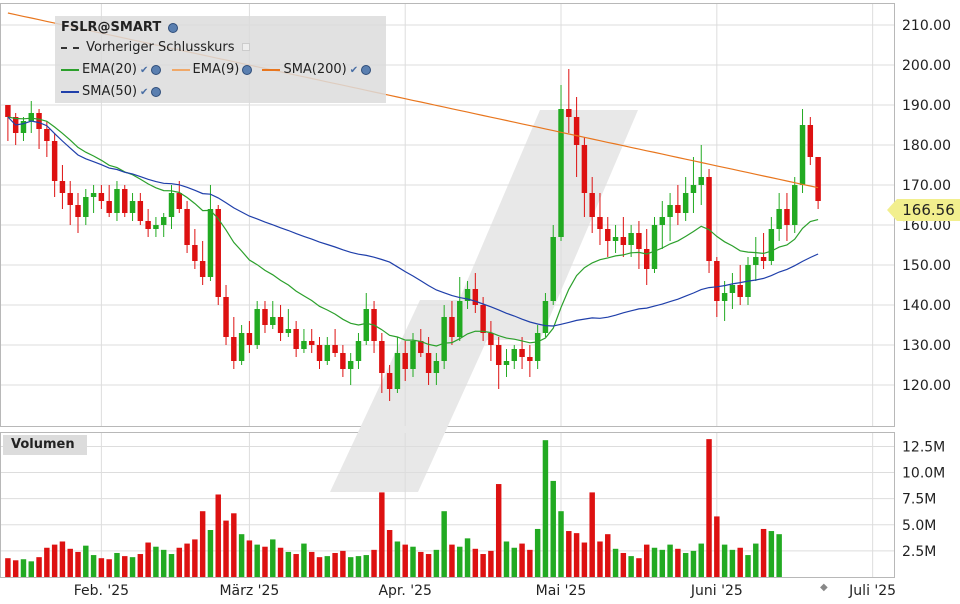 The image size is (960, 604). What do you see at coordinates (926, 186) in the screenshot?
I see `price-tick-label: 170.00` at bounding box center [926, 186].